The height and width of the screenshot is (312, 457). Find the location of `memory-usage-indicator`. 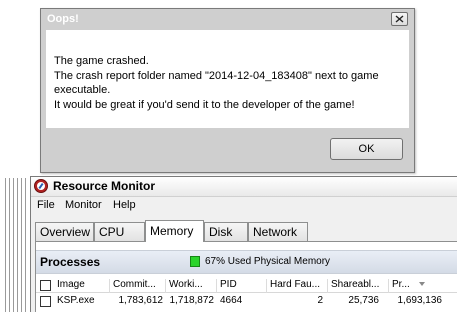

memory-usage-indicator is located at coordinates (195, 261).